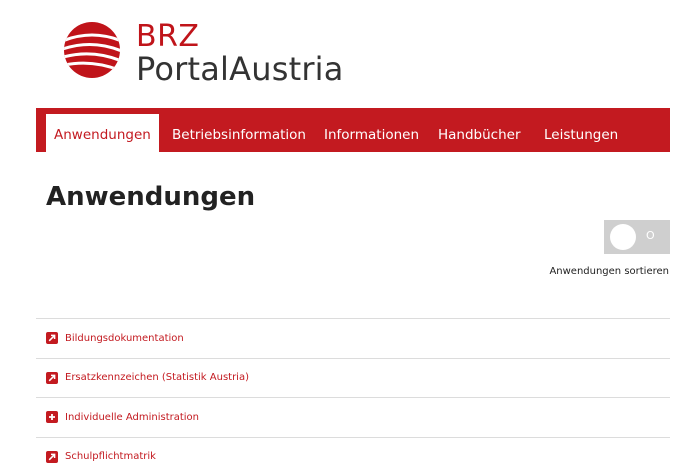 This screenshot has width=676, height=468. What do you see at coordinates (609, 271) in the screenshot?
I see `sort-toggle-label: Anwendungen sortieren` at bounding box center [609, 271].